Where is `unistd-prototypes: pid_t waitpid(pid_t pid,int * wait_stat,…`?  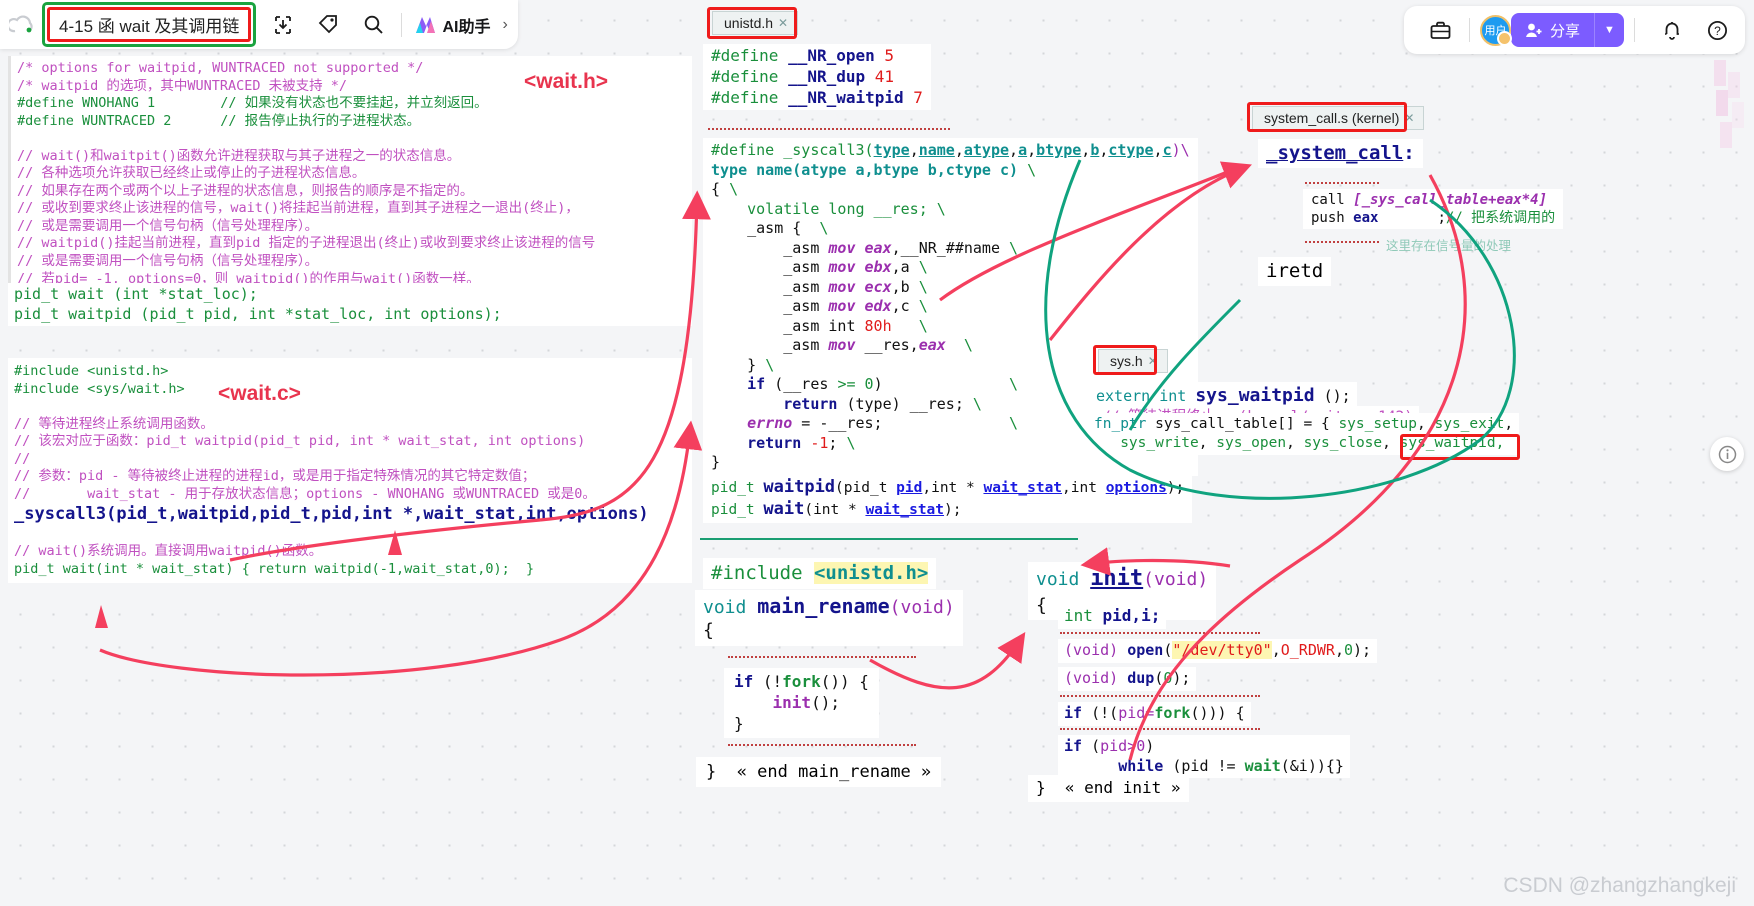
unistd-prototypes: pid_t waitpid(pid_t pid,int * wait_stat,… is located at coordinates (948, 498).